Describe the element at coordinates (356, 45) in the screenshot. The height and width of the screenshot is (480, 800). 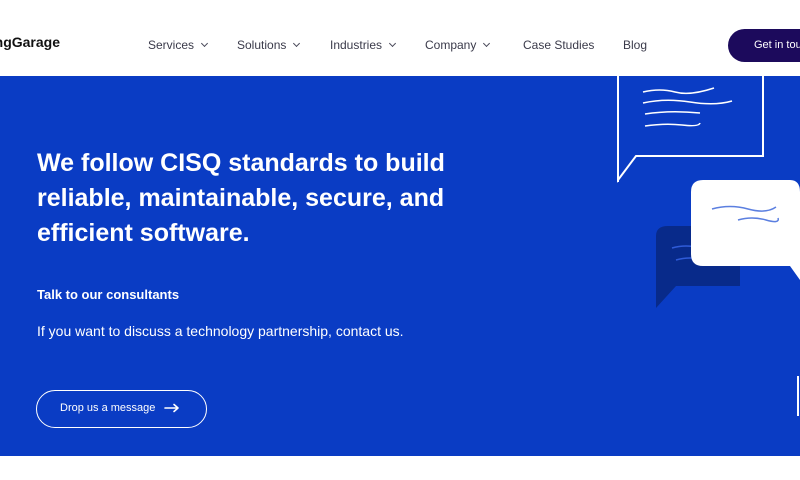
I see `nav-item-label: Industries` at that location.